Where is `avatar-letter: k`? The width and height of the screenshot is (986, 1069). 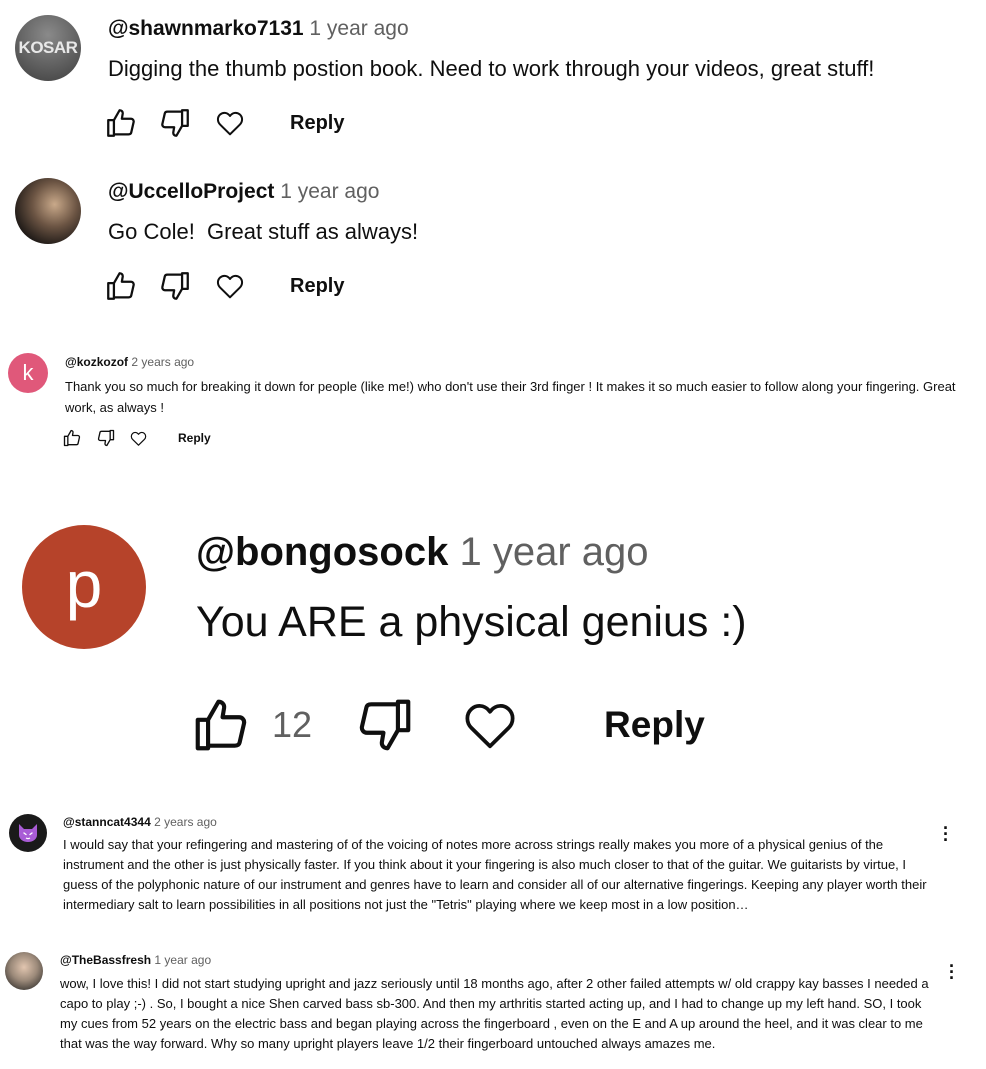
avatar-letter: k is located at coordinates (28, 372).